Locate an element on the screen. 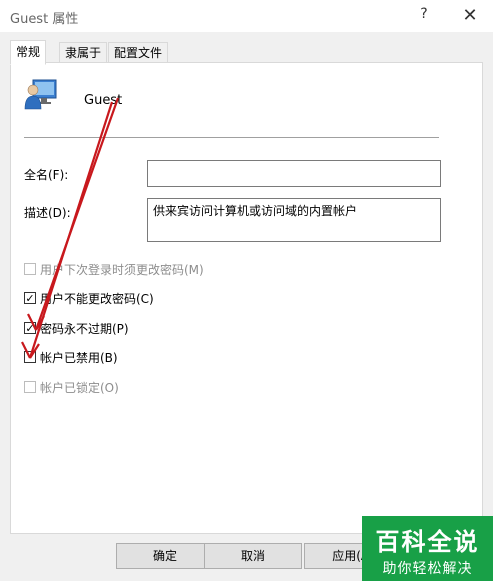 This screenshot has width=493, height=581. chk-row-account-locked: 帐户已锁定(O) is located at coordinates (71, 387).